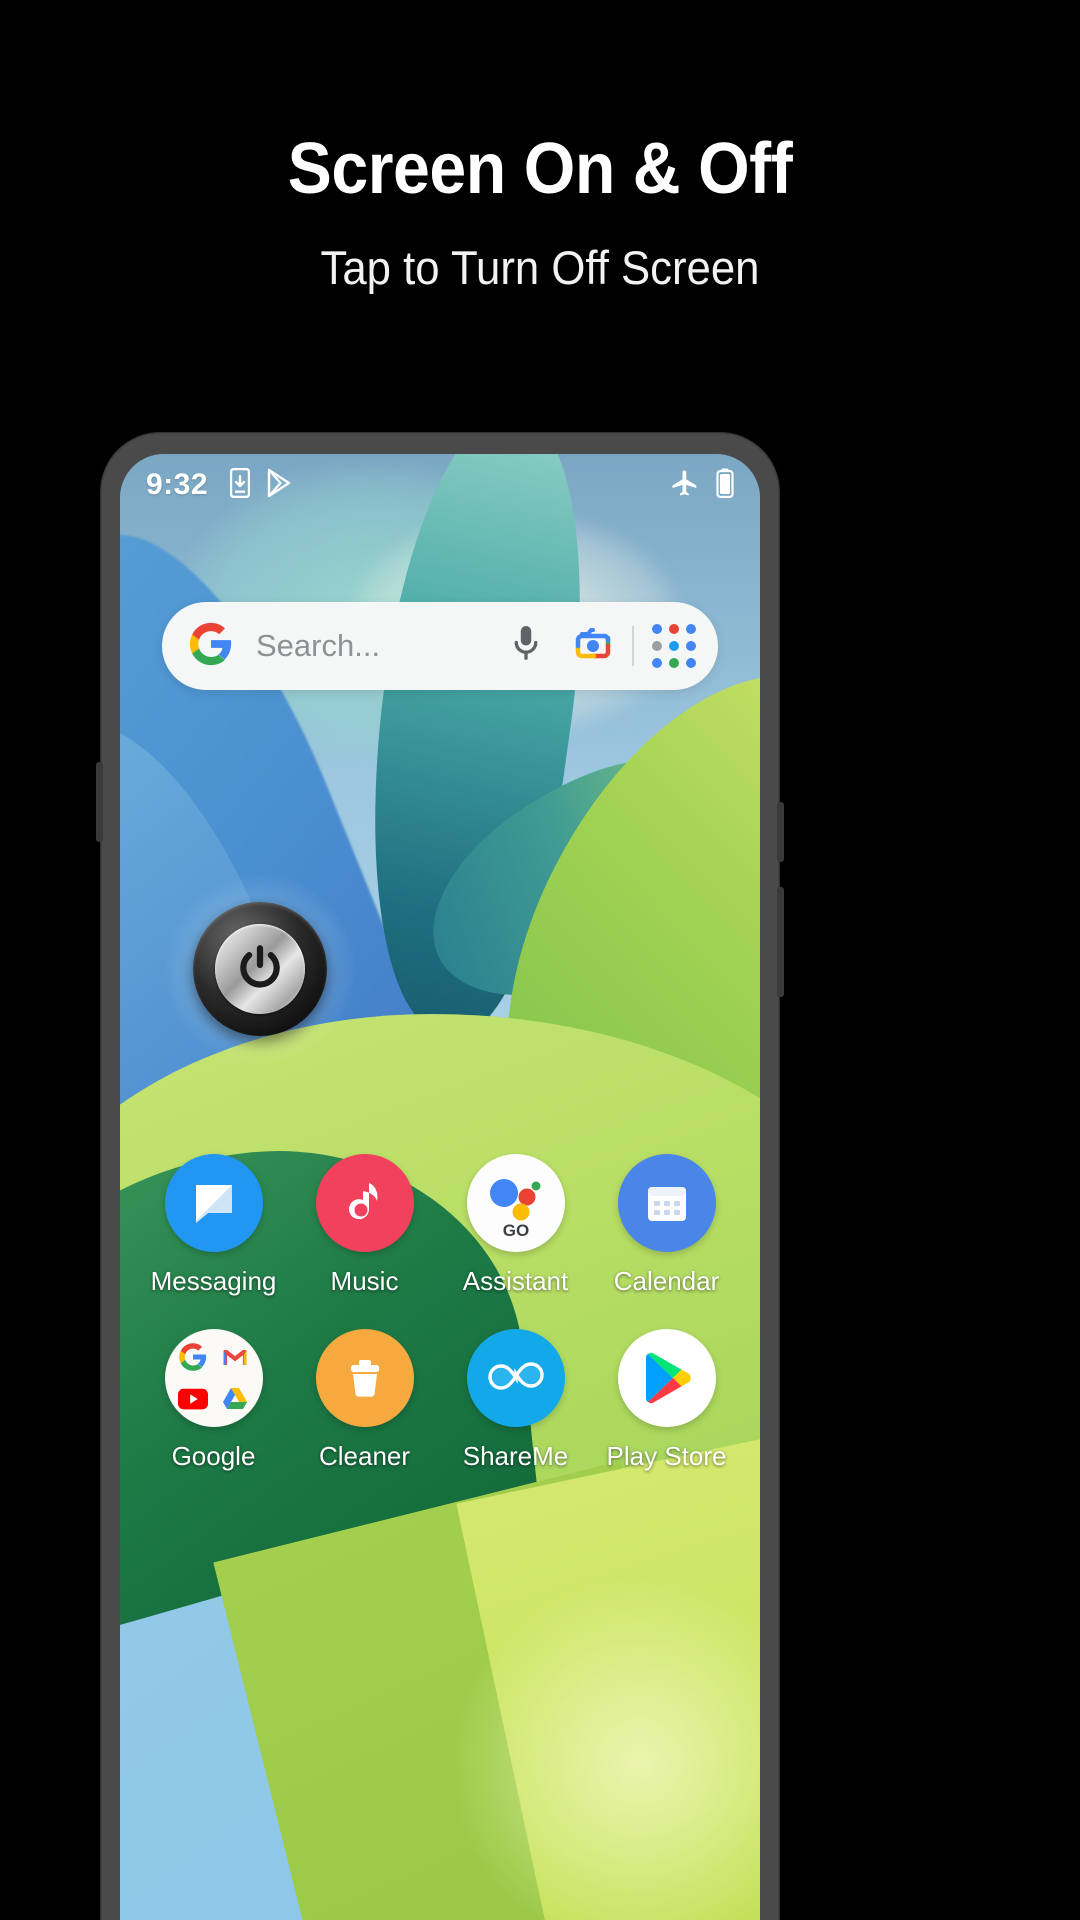 The image size is (1080, 1920). Describe the element at coordinates (592, 646) in the screenshot. I see `google-lens-camera-icon` at that location.